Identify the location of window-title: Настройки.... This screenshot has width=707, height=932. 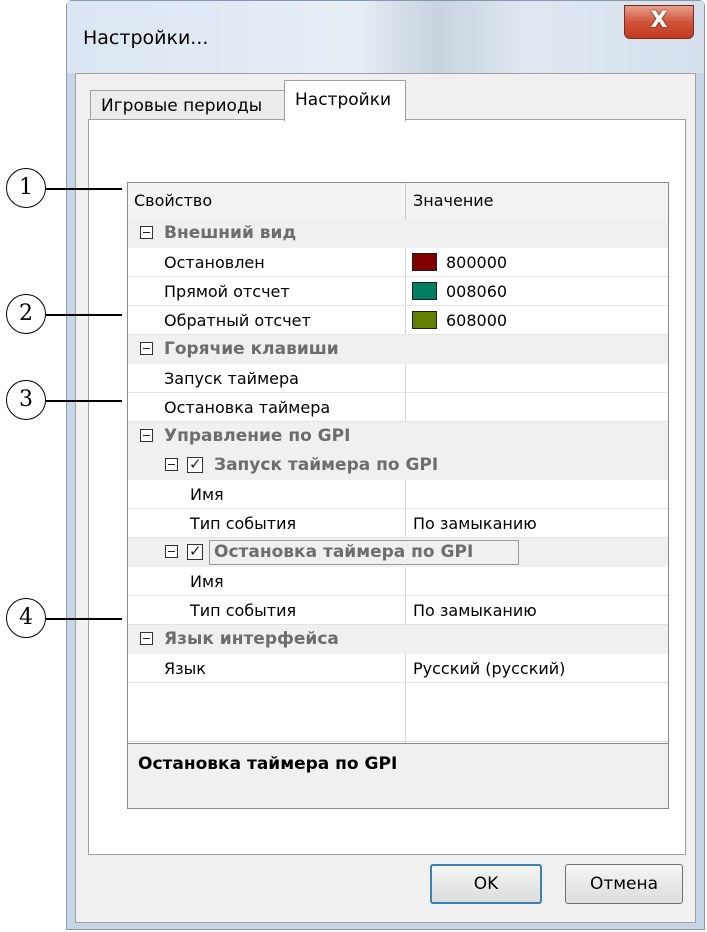
(146, 38).